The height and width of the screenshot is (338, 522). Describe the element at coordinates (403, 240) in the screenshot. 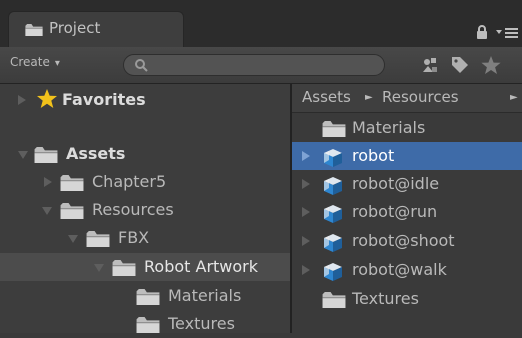

I see `asset-label: robot@shoot` at that location.